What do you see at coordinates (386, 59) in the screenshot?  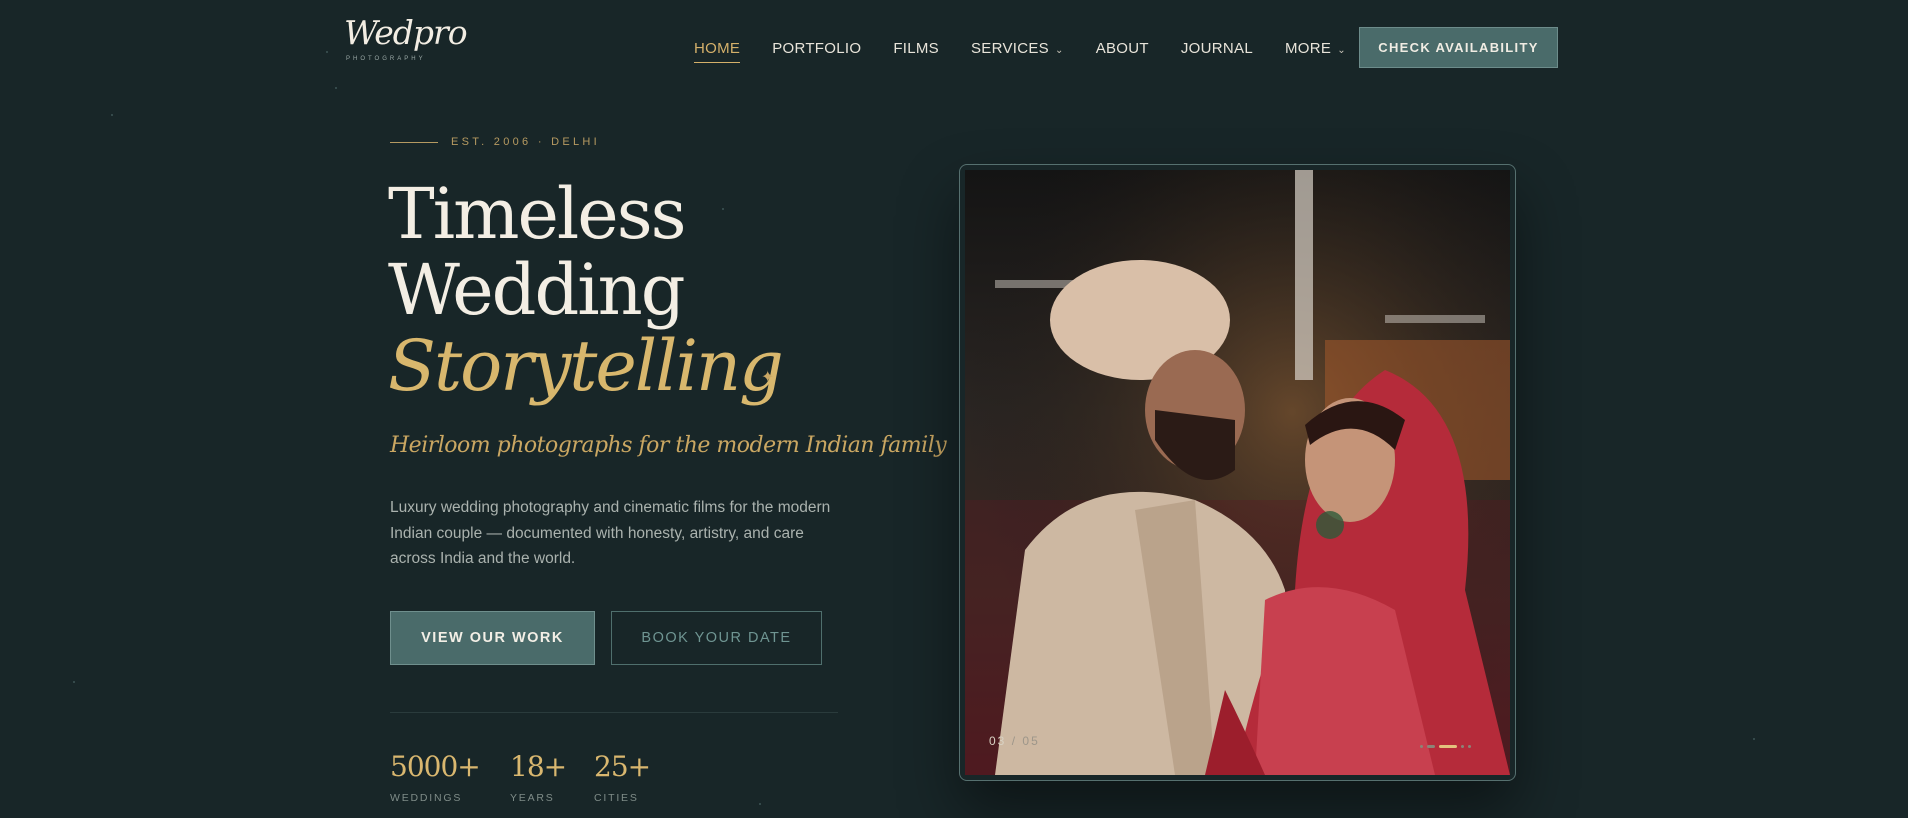 I see `brand-subtitle: PHOTOGRAPHY` at bounding box center [386, 59].